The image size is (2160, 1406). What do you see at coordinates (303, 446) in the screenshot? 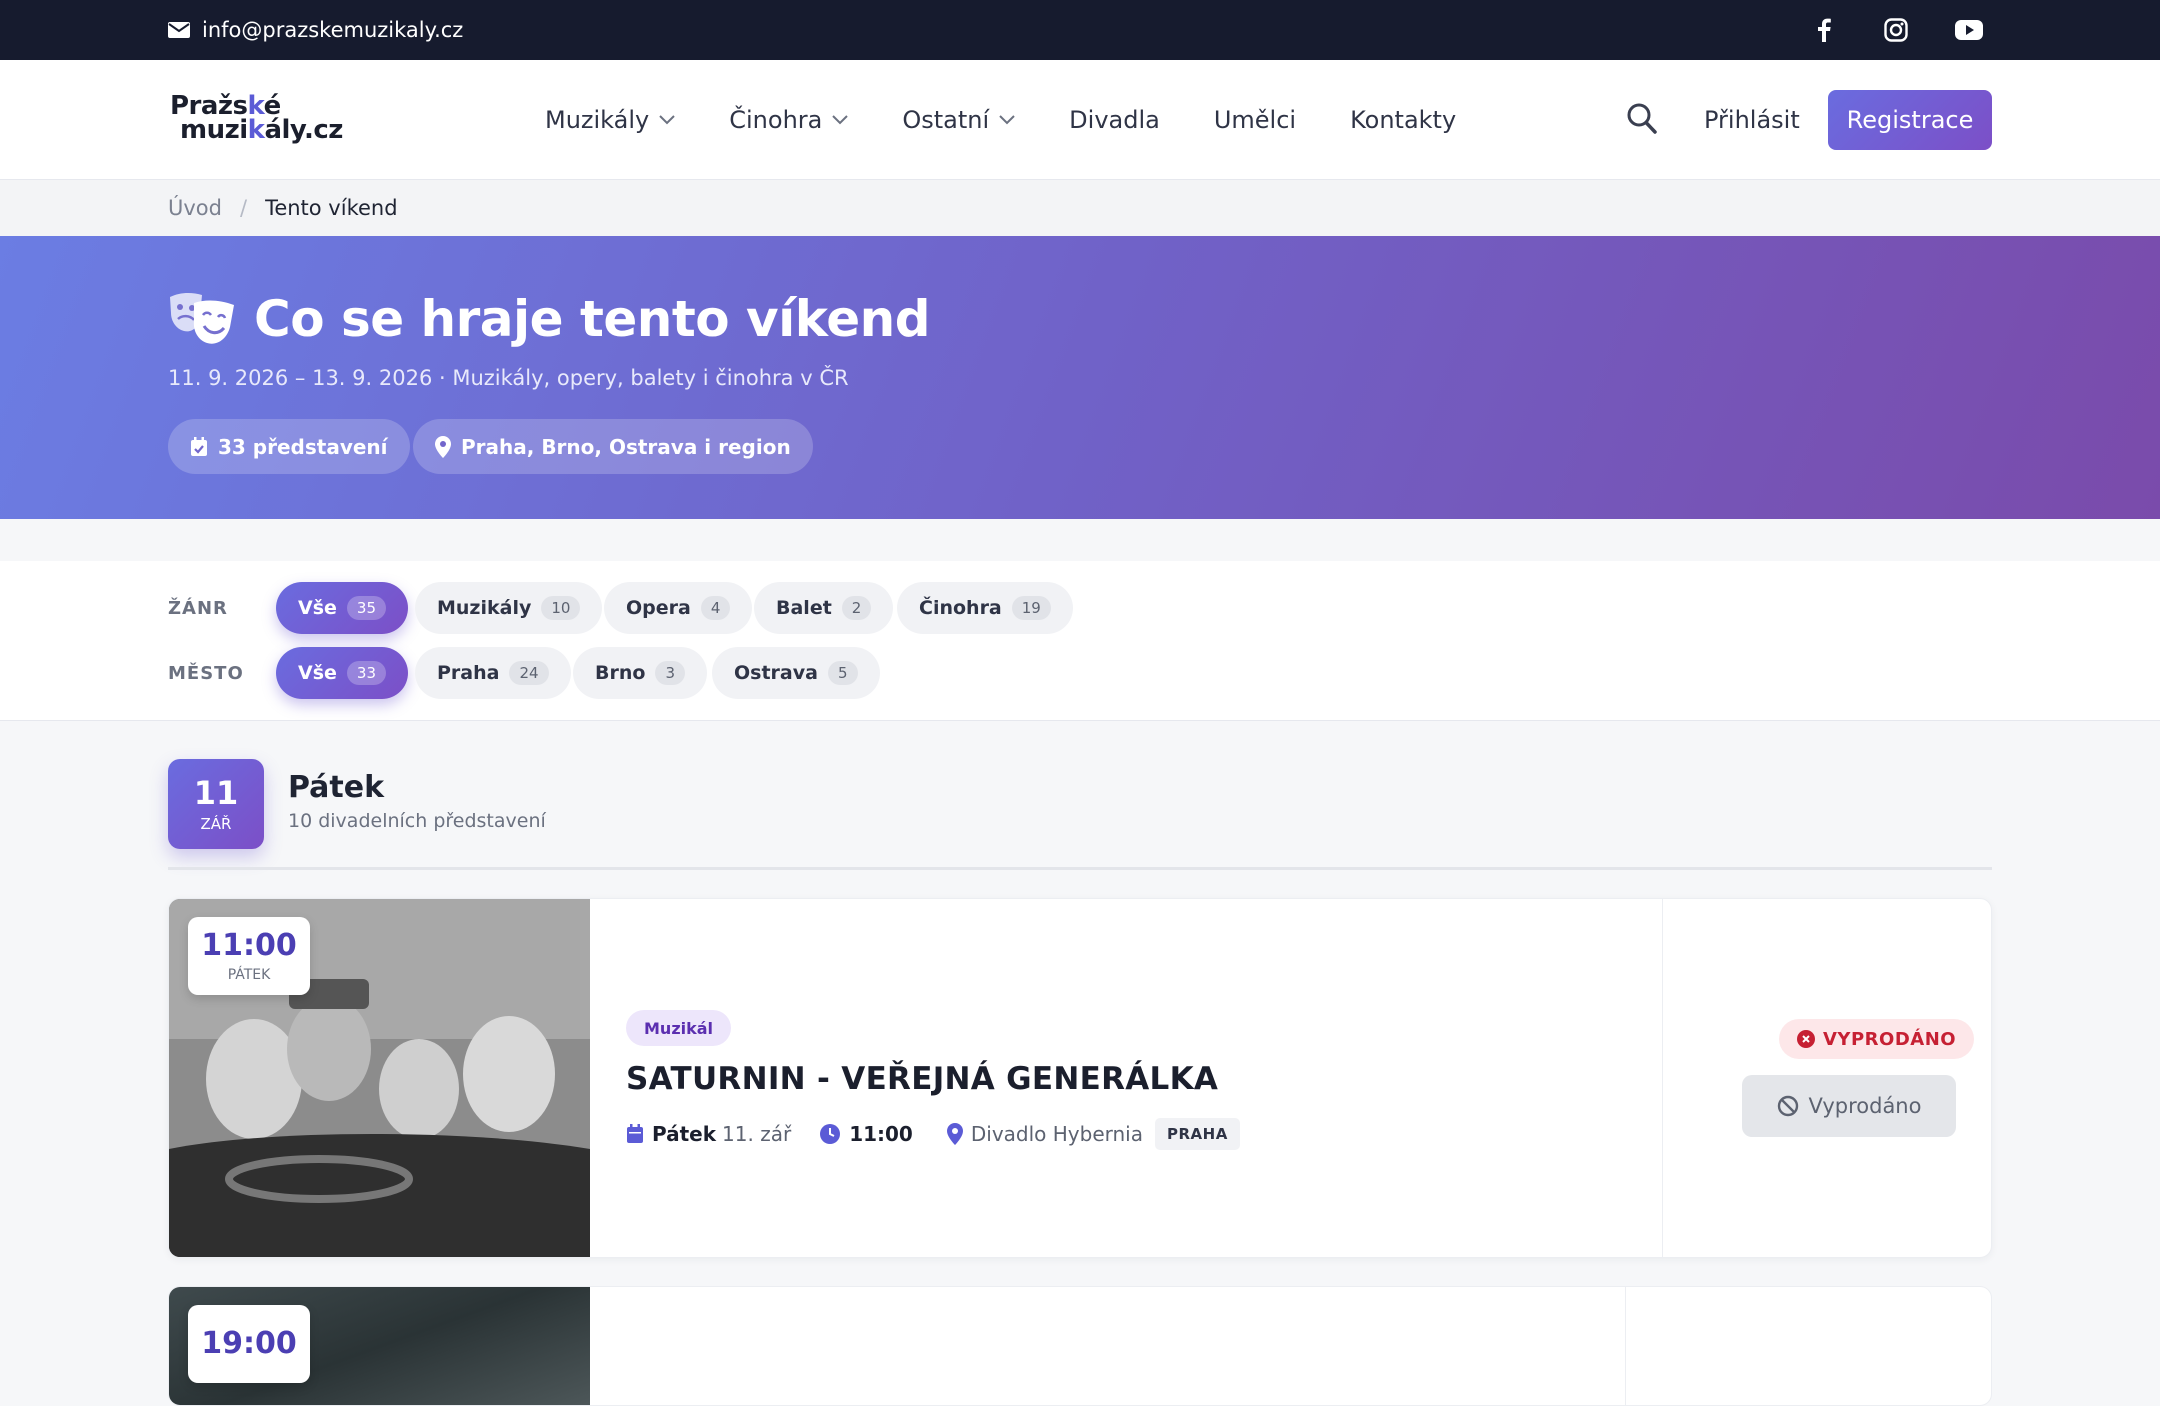
I see `pill-label: 33 představení` at bounding box center [303, 446].